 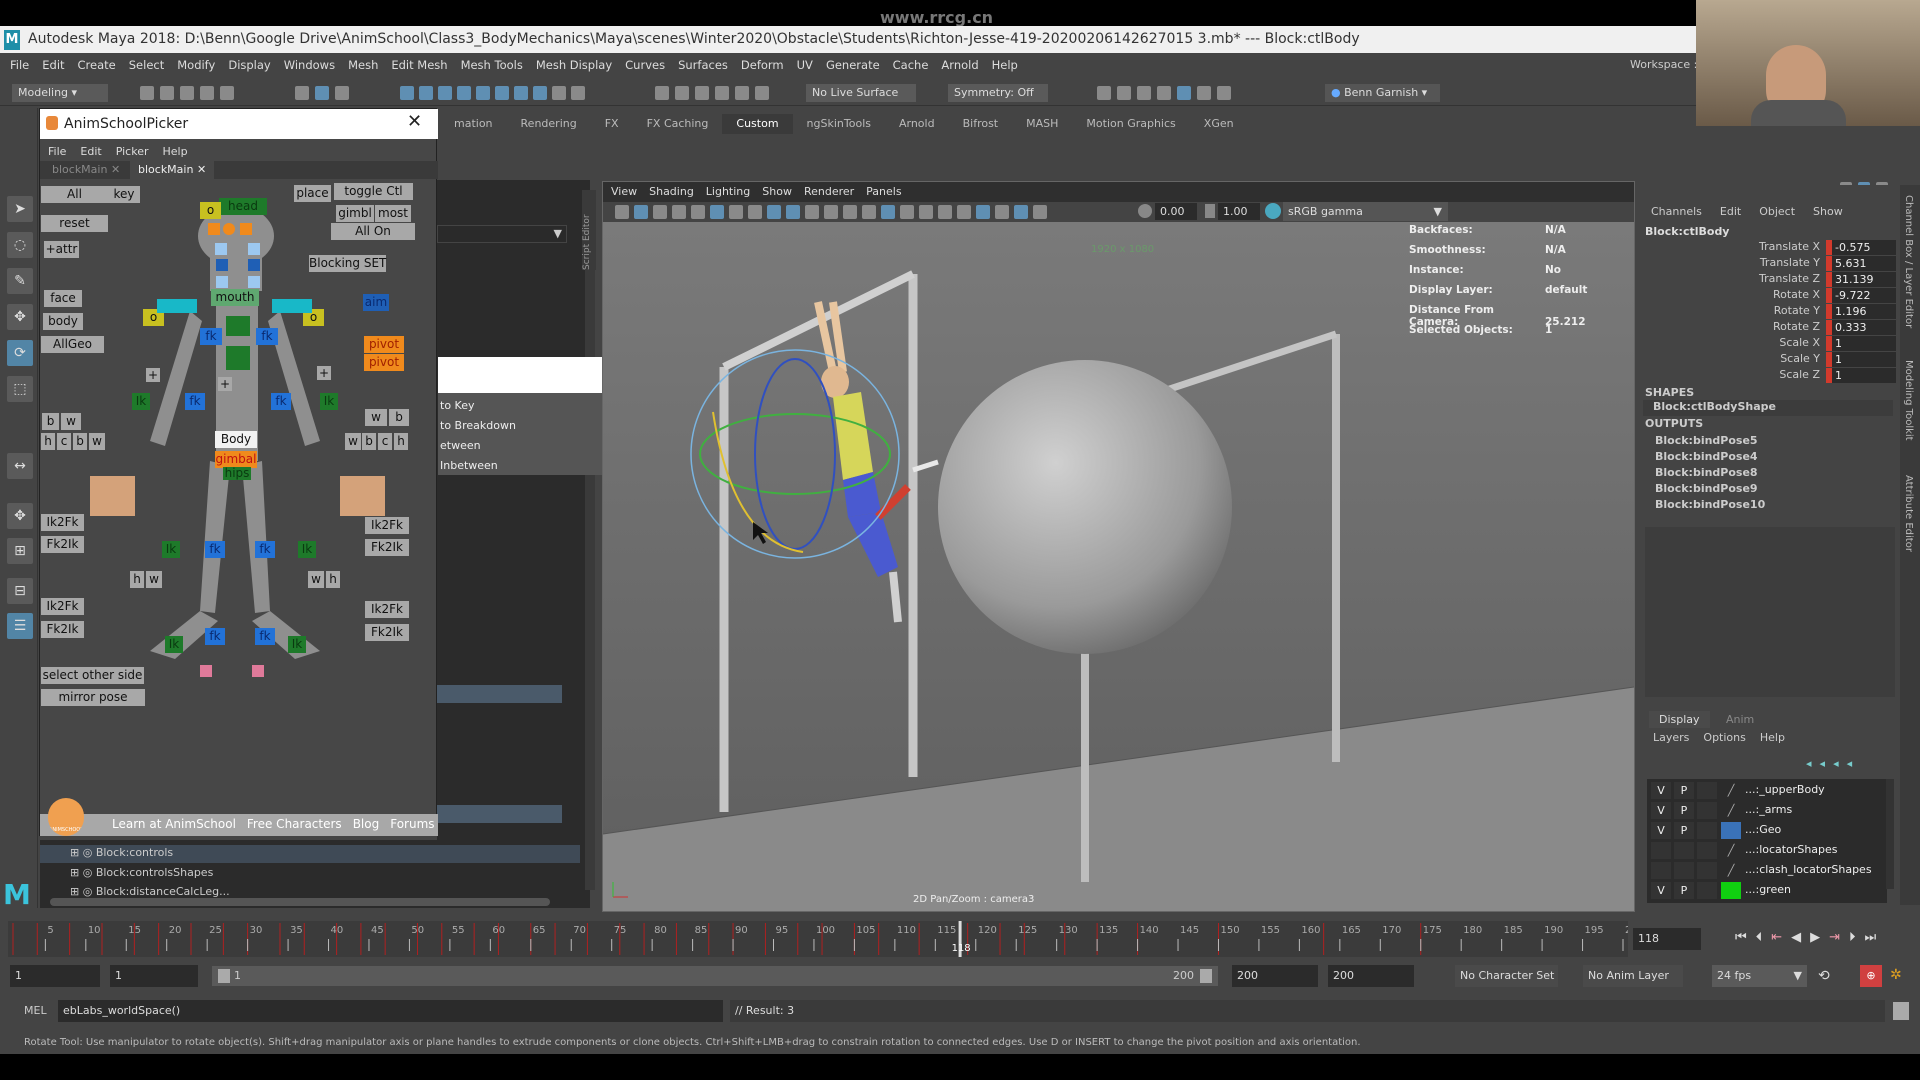 I want to click on colorspace-dropdown: sRGB gamma ▼, so click(x=1365, y=211).